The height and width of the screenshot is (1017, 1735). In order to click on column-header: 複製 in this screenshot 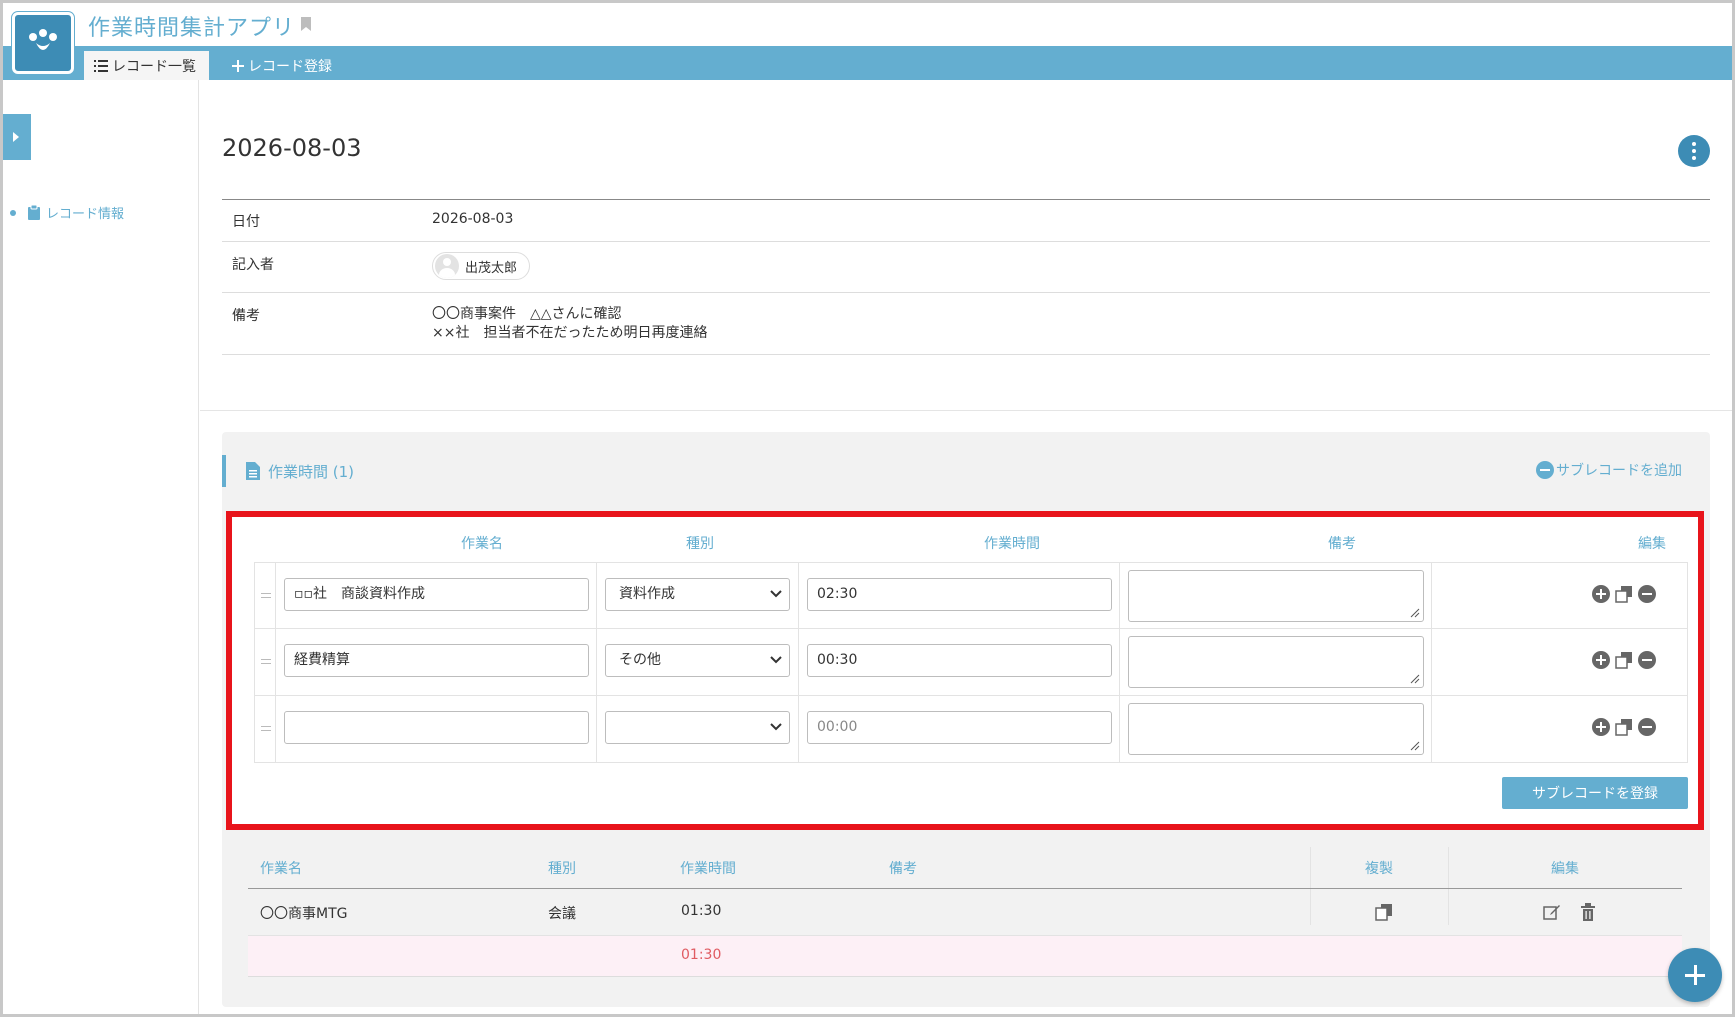, I will do `click(1379, 869)`.